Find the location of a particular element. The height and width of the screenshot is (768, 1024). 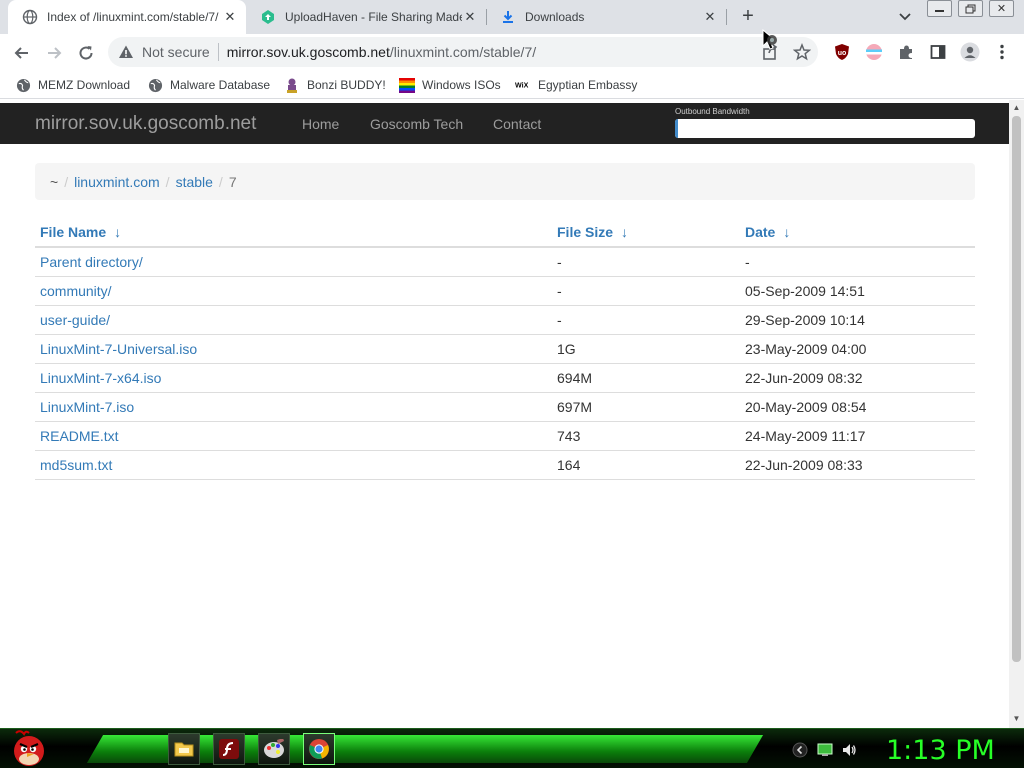

bookmark-windows-isos: Windows ISOs is located at coordinates (450, 85).